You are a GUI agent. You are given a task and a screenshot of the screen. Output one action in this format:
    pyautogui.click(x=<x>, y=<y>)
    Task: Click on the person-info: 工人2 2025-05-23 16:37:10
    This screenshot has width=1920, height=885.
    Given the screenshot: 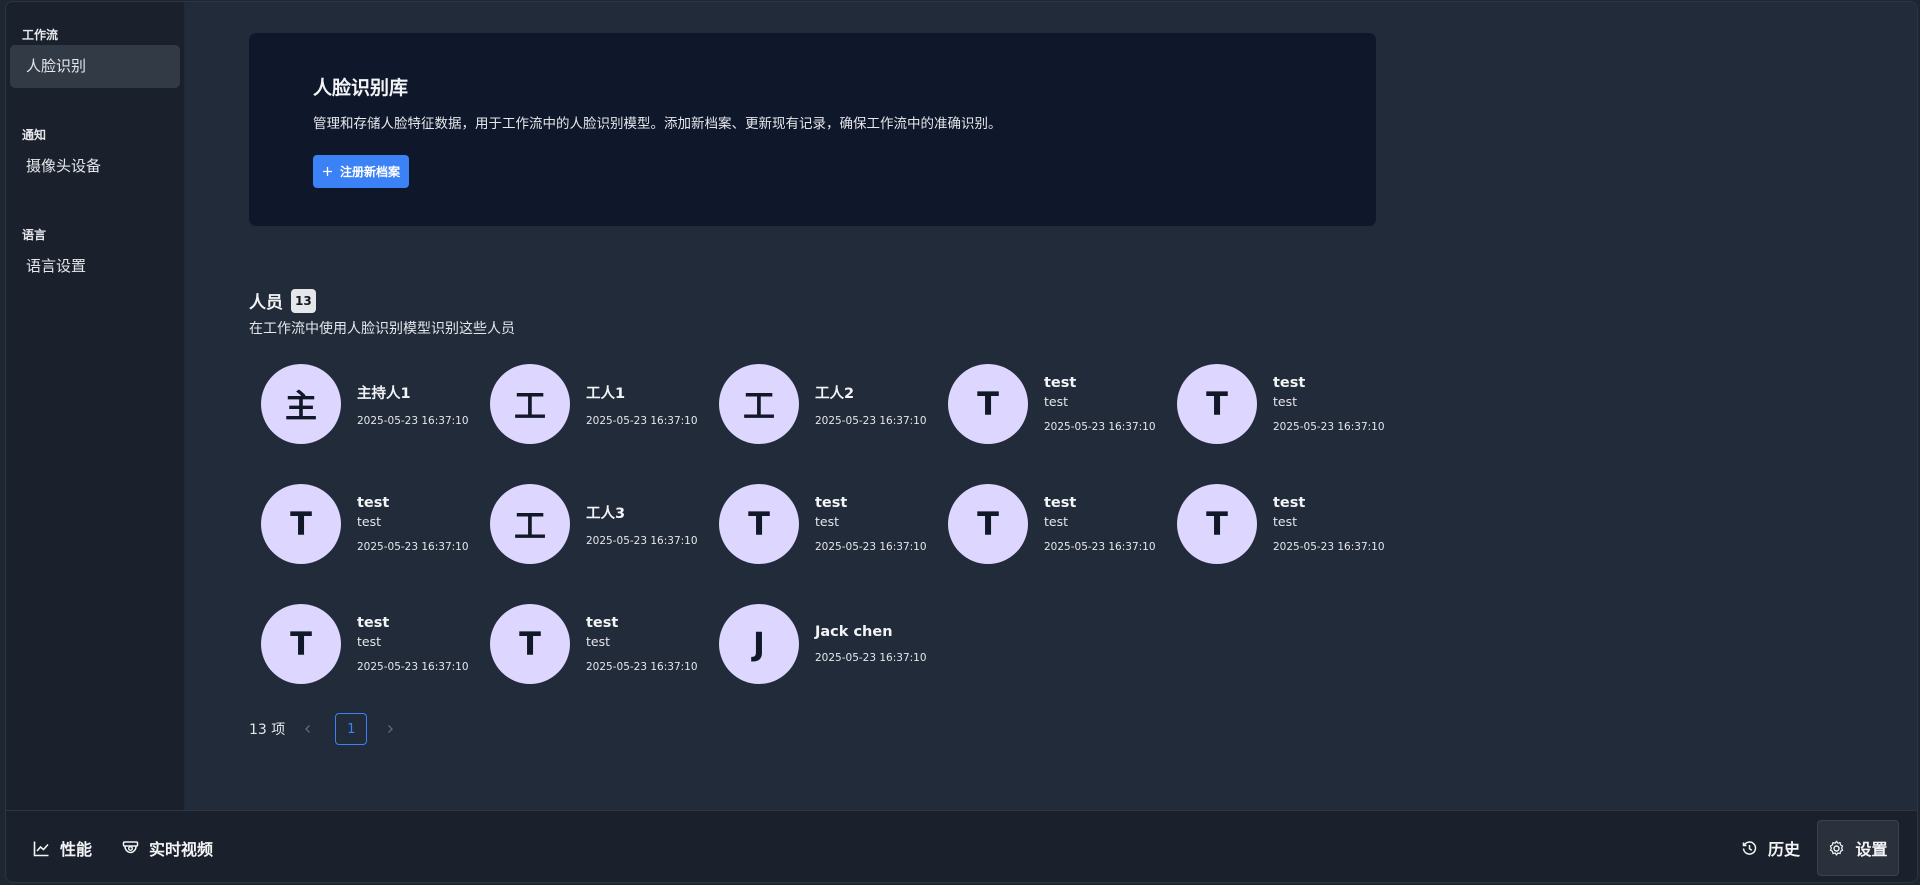 What is the action you would take?
    pyautogui.click(x=871, y=404)
    